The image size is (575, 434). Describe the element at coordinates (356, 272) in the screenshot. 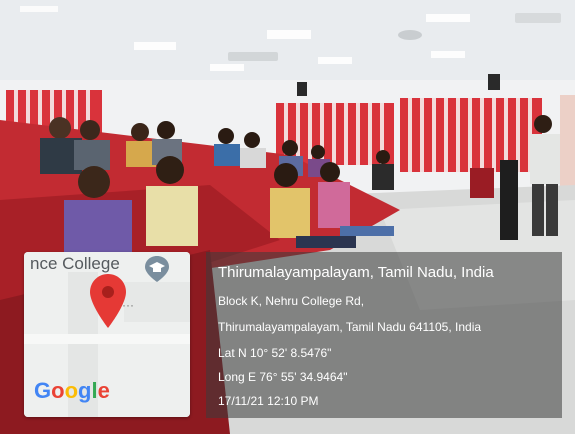

I see `location-title: Thirumalayampalayam, Tamil Nadu, India` at that location.